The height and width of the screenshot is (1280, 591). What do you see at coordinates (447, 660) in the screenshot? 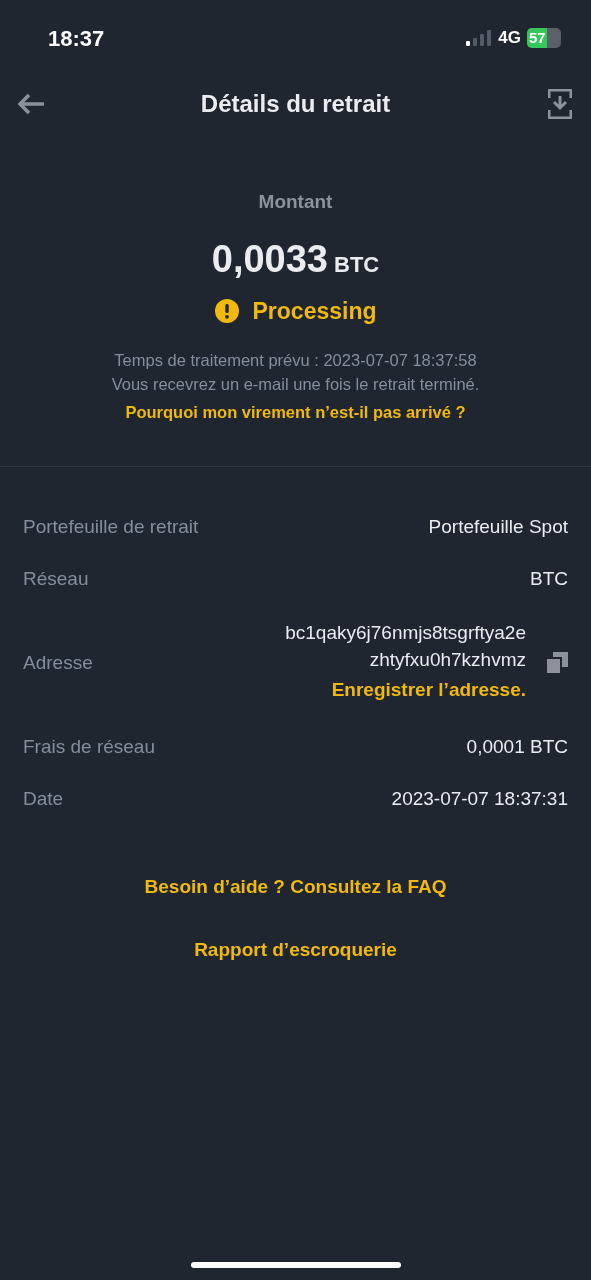
I see `address-text: zhtyfxu0h7kzhvmz` at bounding box center [447, 660].